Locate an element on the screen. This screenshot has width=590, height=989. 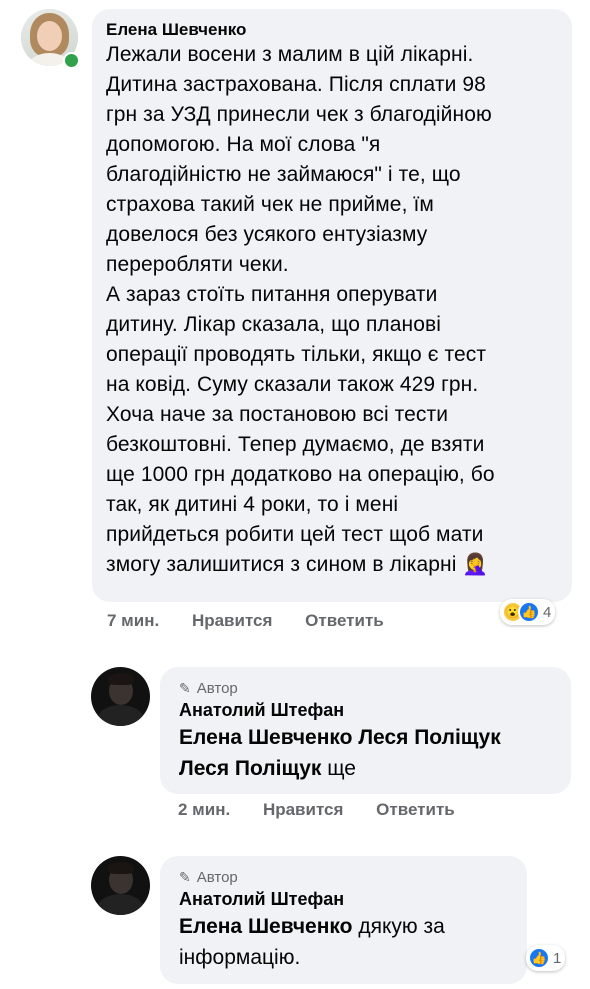
reactions-summary: 😮 👍 4 is located at coordinates (528, 612).